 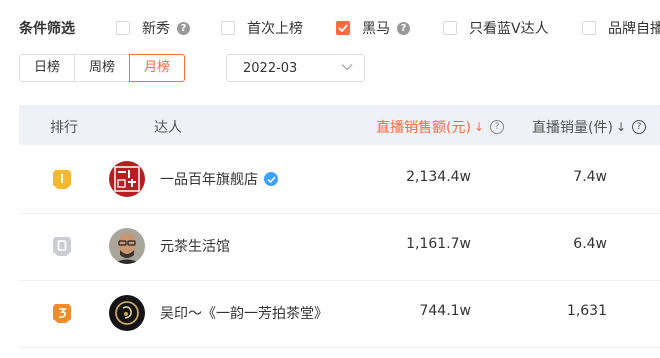 What do you see at coordinates (62, 313) in the screenshot?
I see `rank-bronze-badge-icon` at bounding box center [62, 313].